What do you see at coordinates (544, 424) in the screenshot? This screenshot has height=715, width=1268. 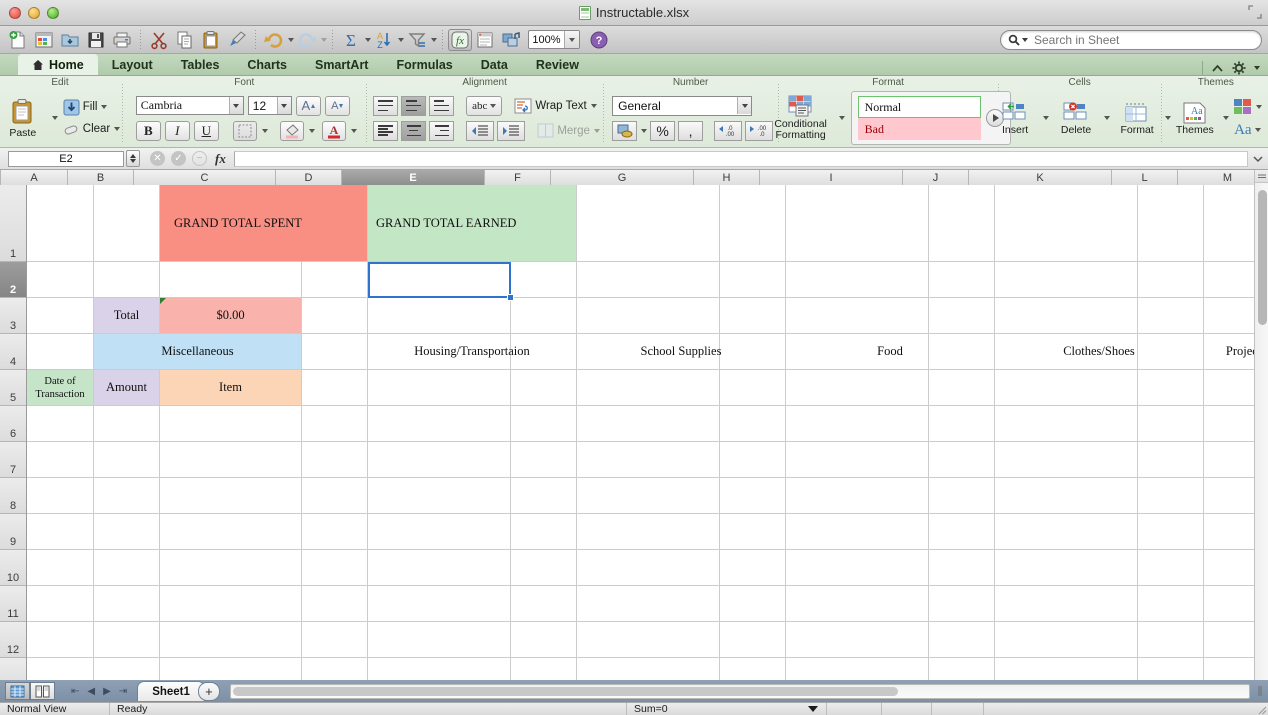 I see `cell-F6` at bounding box center [544, 424].